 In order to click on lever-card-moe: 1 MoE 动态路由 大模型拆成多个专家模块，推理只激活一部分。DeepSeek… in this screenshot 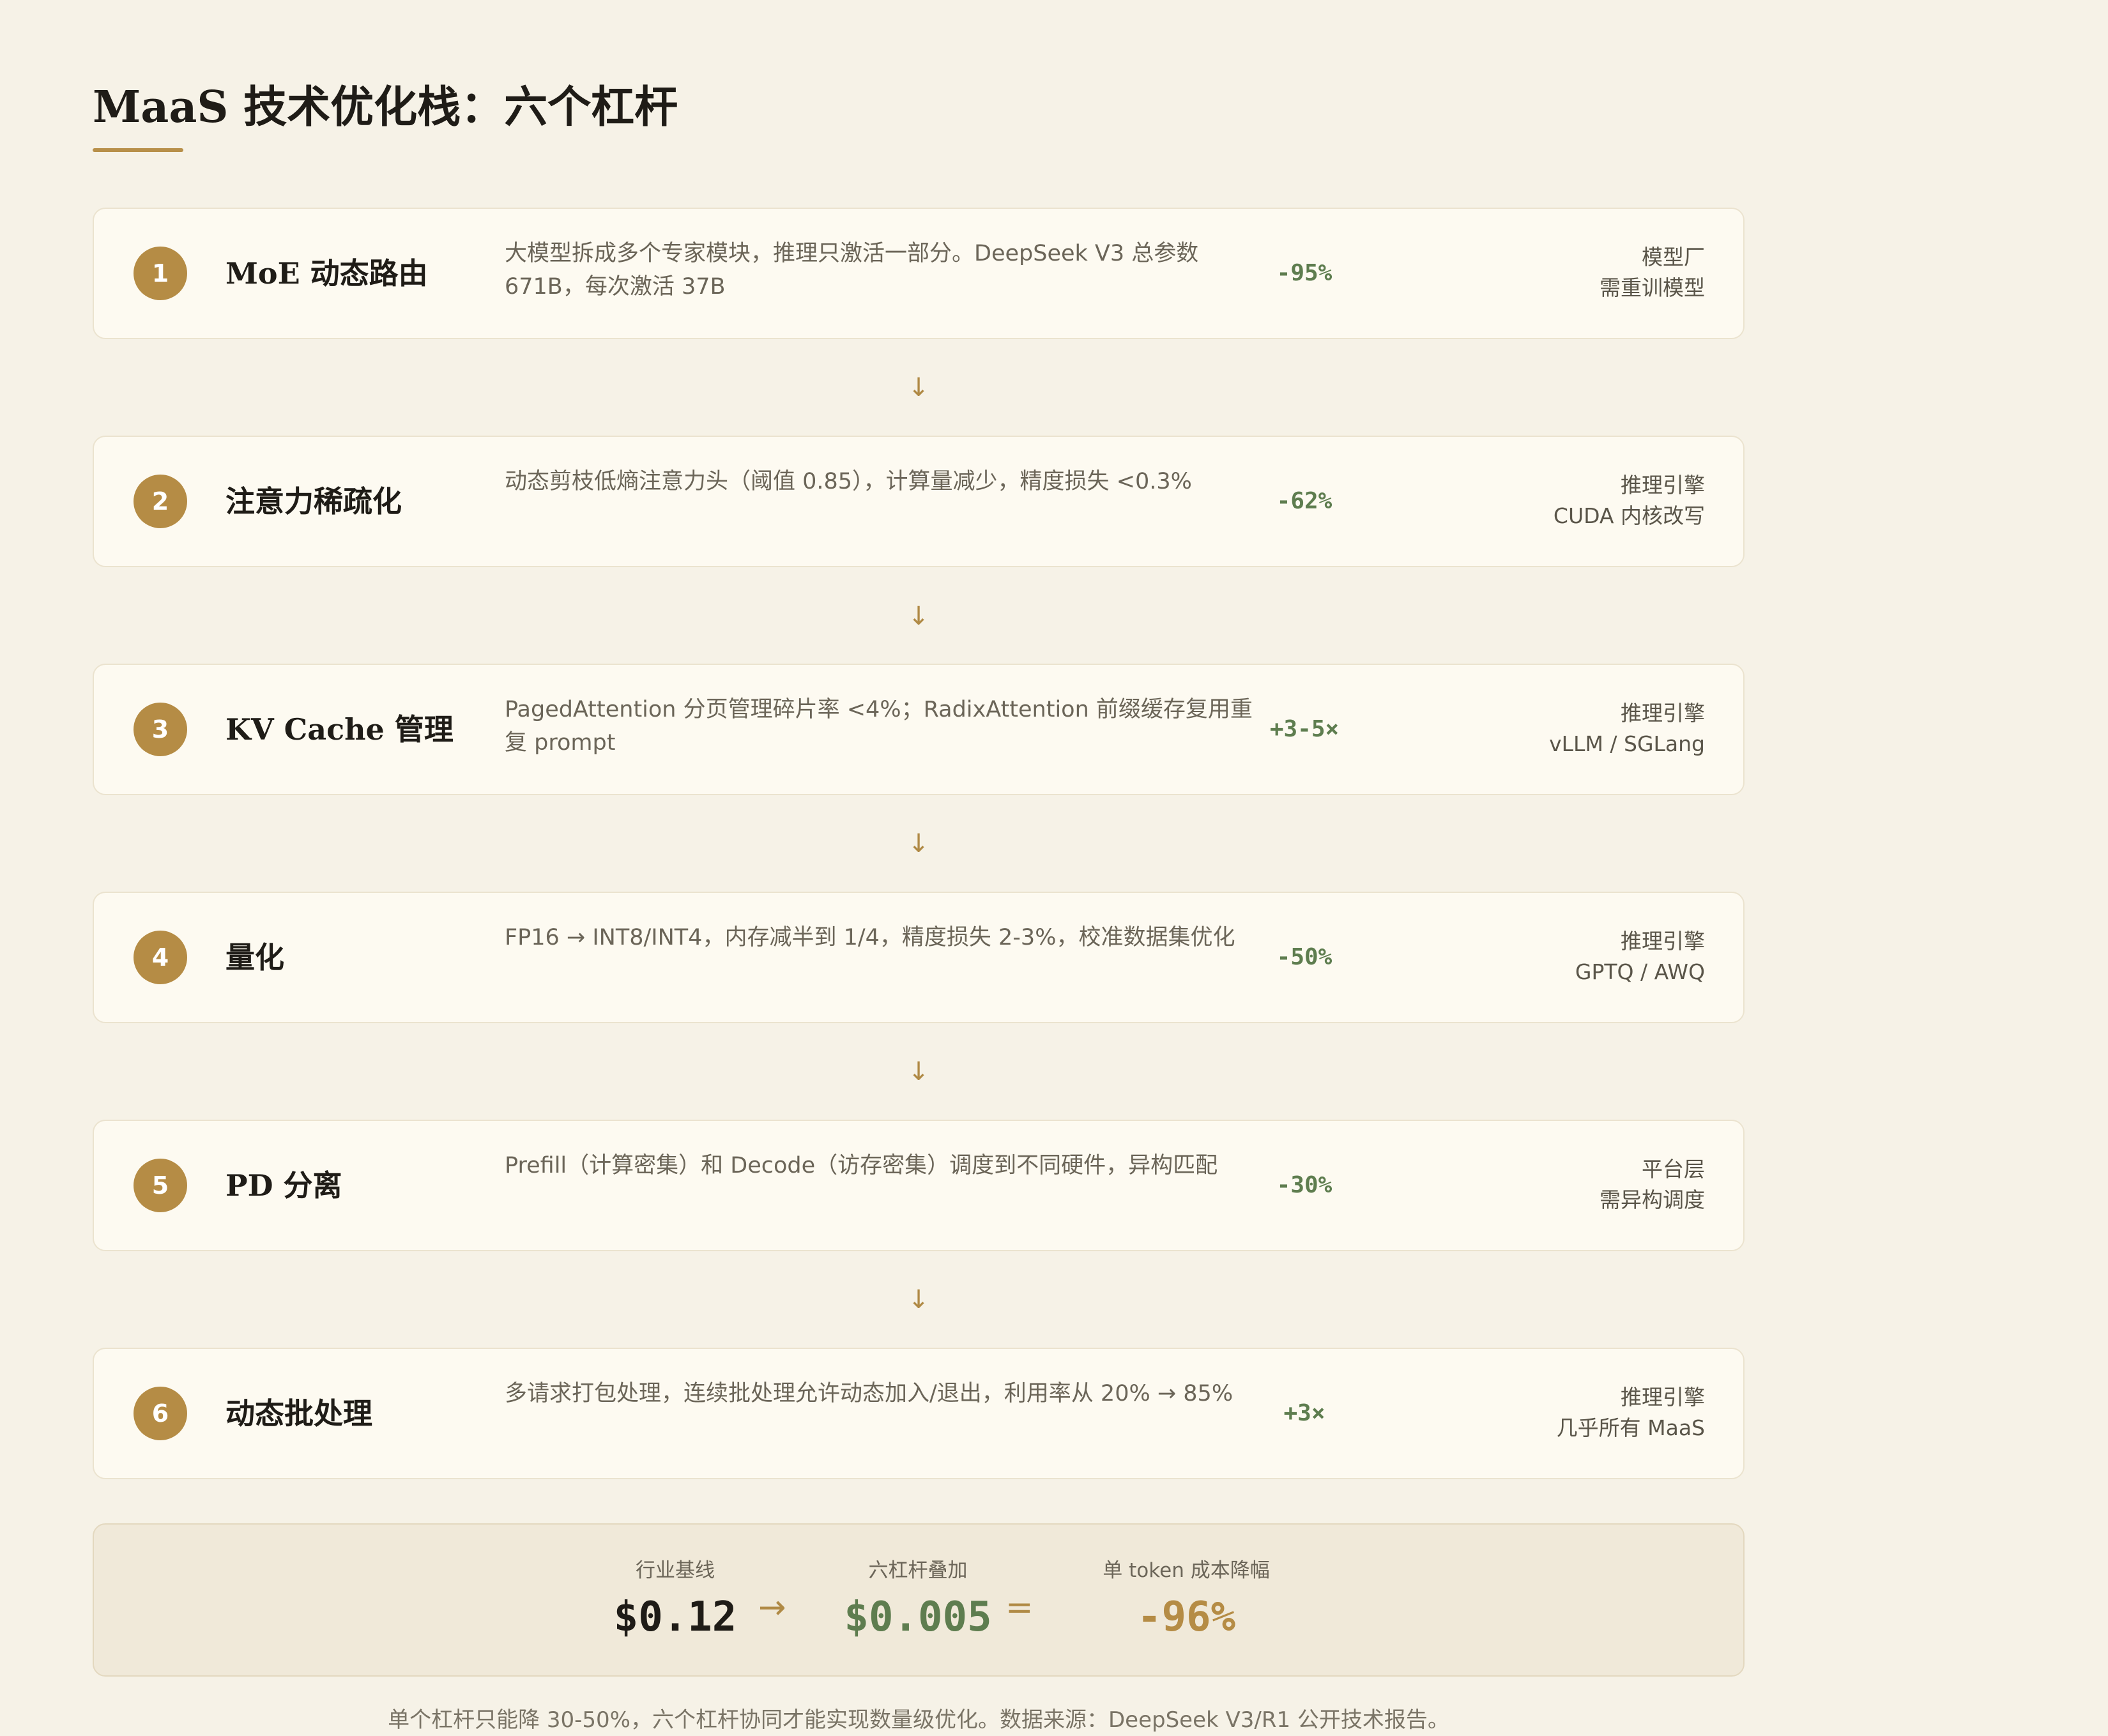, I will do `click(919, 273)`.